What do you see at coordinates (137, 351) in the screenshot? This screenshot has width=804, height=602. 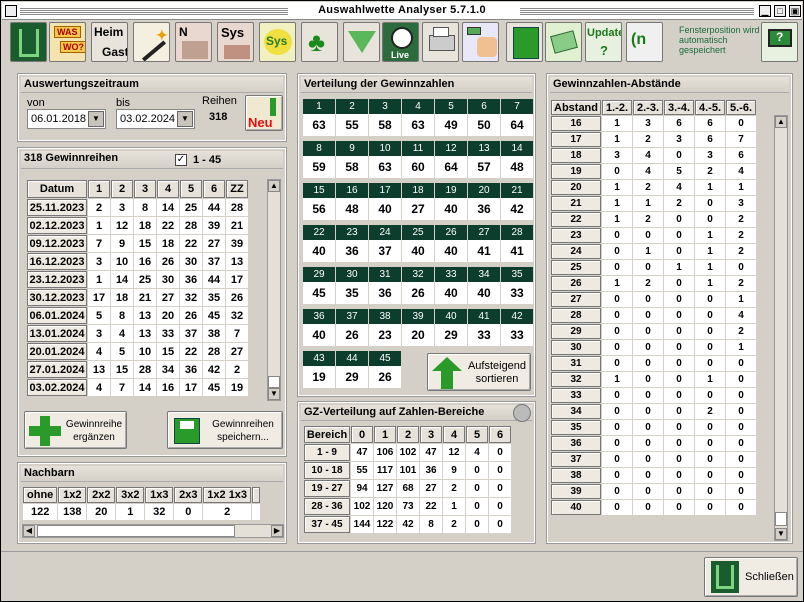 I see `table-row: 20.01.2024 4 5 10 15 22 28 27` at bounding box center [137, 351].